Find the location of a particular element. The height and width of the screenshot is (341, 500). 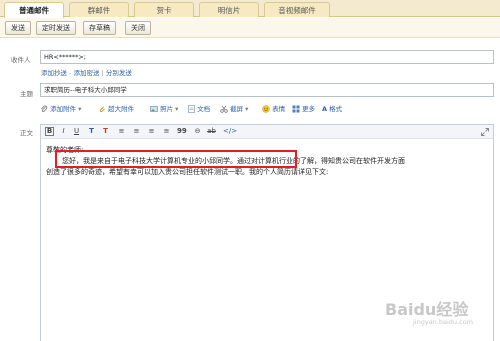

document-button: 文档 is located at coordinates (199, 108).